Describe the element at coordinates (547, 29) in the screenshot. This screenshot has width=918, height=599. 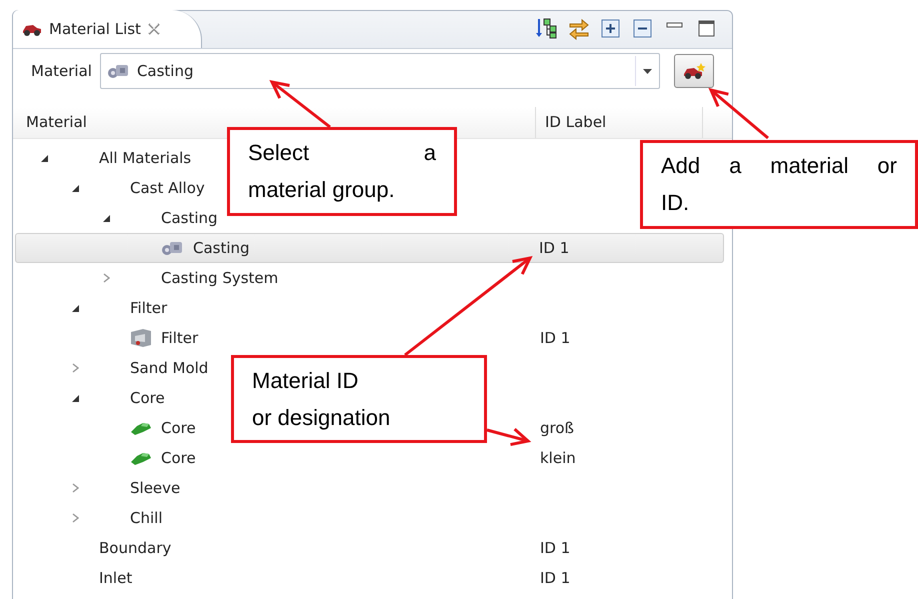
I see `hierarchy-icon` at that location.